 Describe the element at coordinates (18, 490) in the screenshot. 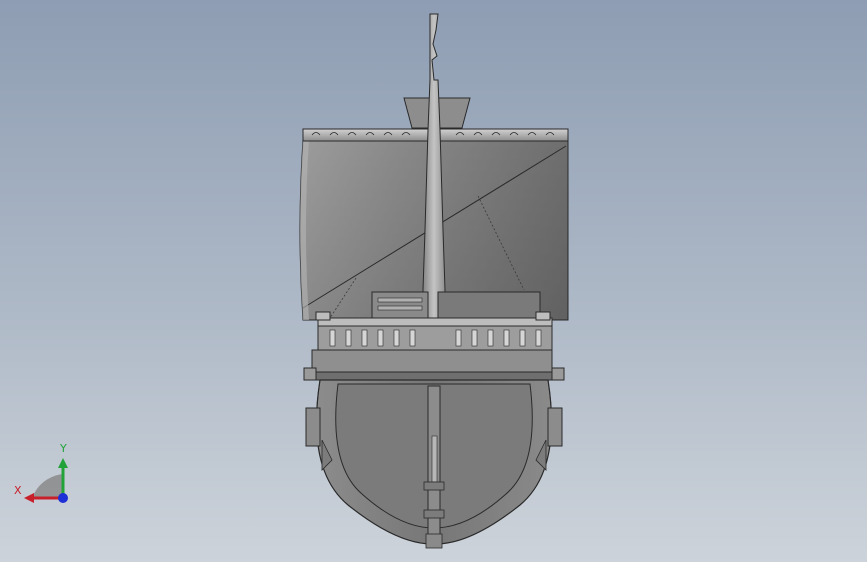

I see `x-axis-label: X` at that location.